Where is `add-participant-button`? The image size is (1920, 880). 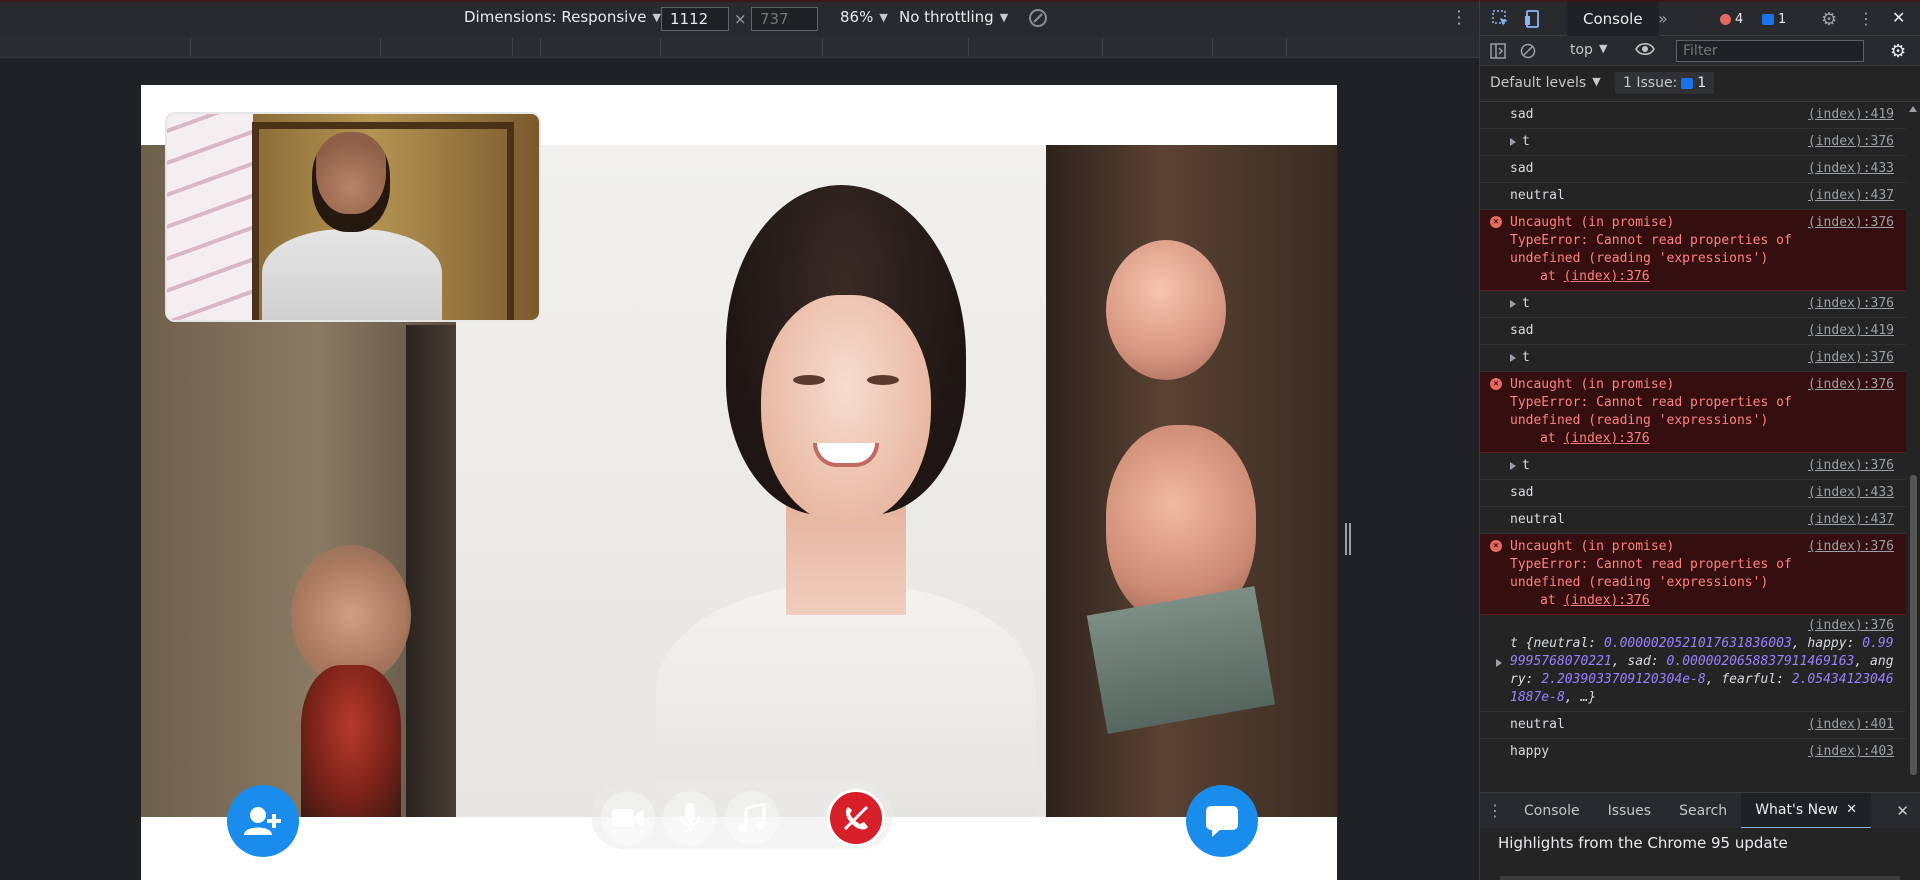 add-participant-button is located at coordinates (263, 821).